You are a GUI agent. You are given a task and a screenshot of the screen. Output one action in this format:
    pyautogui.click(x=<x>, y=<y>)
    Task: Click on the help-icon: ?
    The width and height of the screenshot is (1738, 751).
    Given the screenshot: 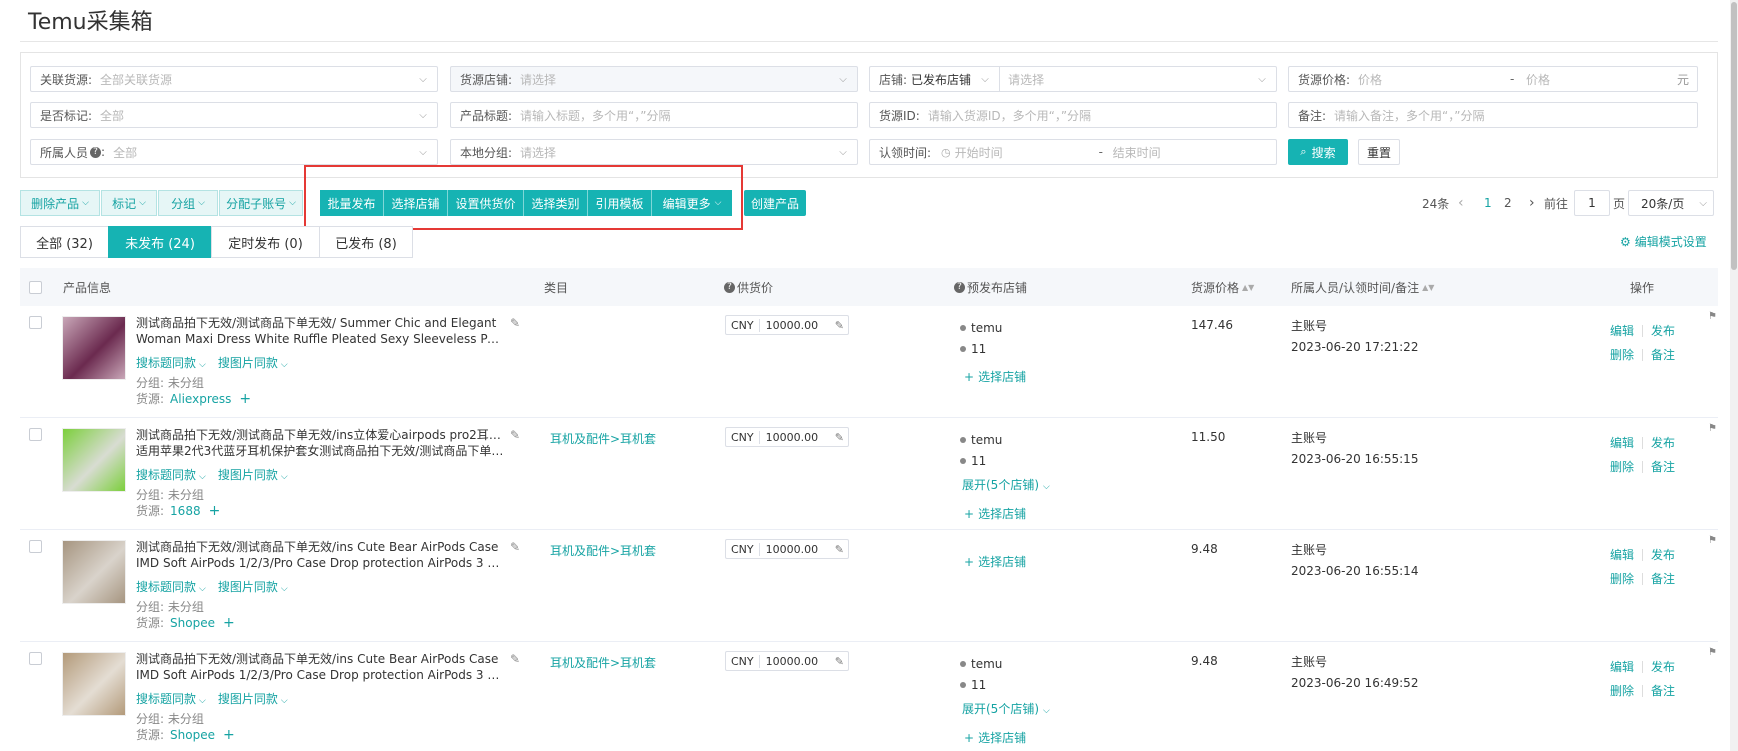 What is the action you would take?
    pyautogui.click(x=959, y=287)
    